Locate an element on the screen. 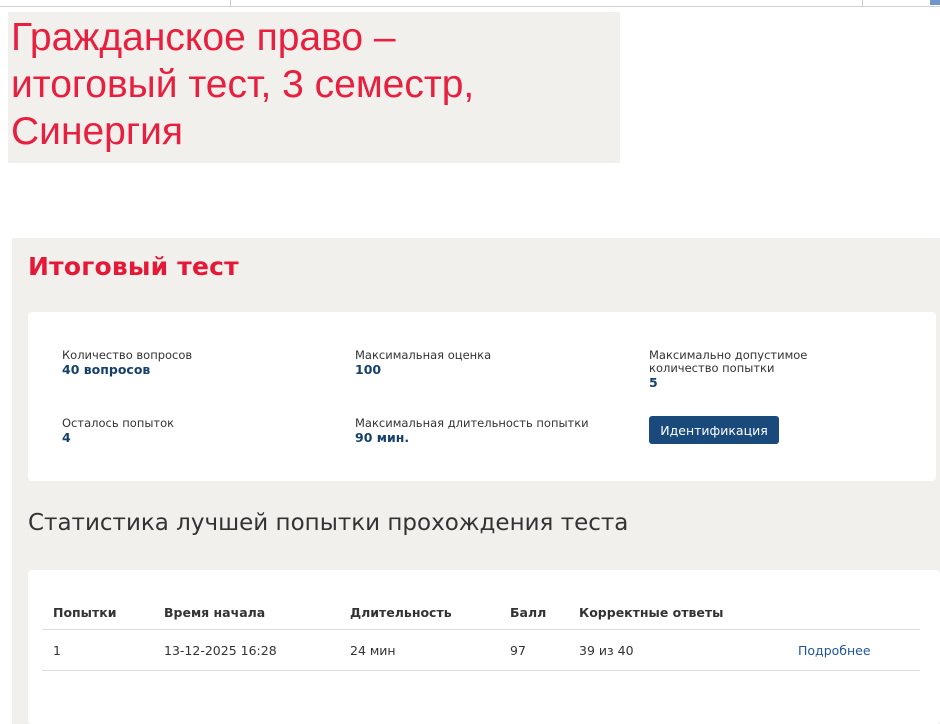 The height and width of the screenshot is (724, 940). column-header-start-time: Время начала is located at coordinates (215, 612).